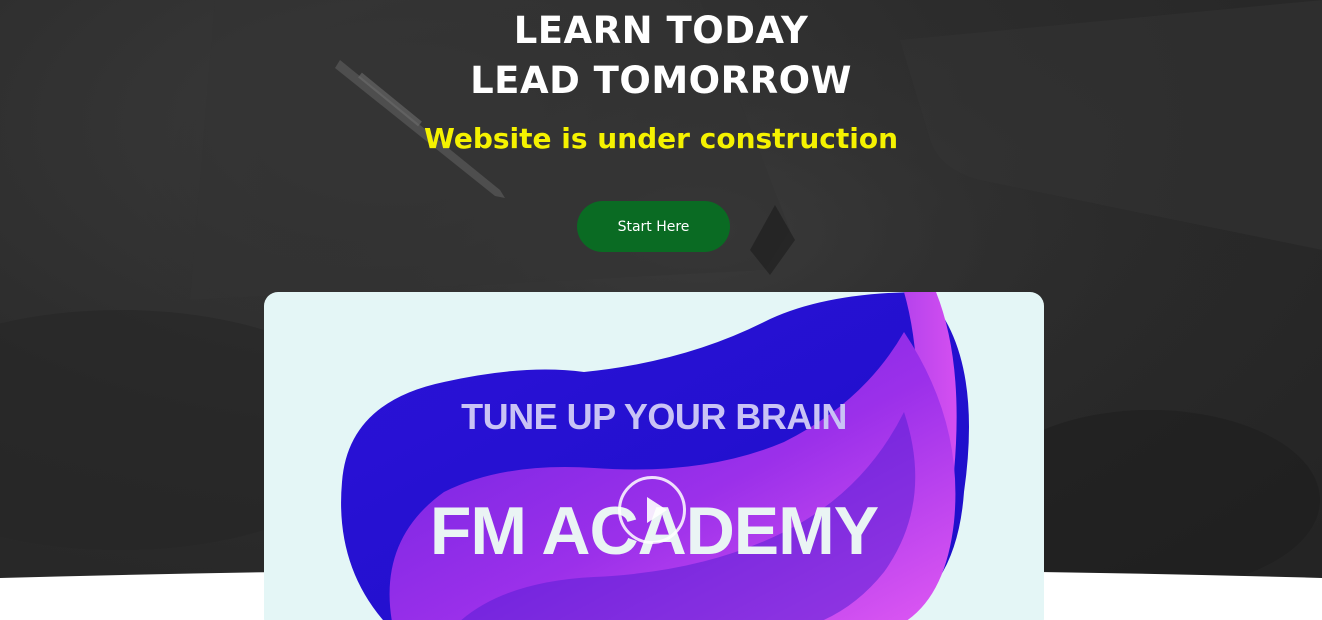 The image size is (1322, 620). What do you see at coordinates (657, 510) in the screenshot?
I see `play-triangle-icon` at bounding box center [657, 510].